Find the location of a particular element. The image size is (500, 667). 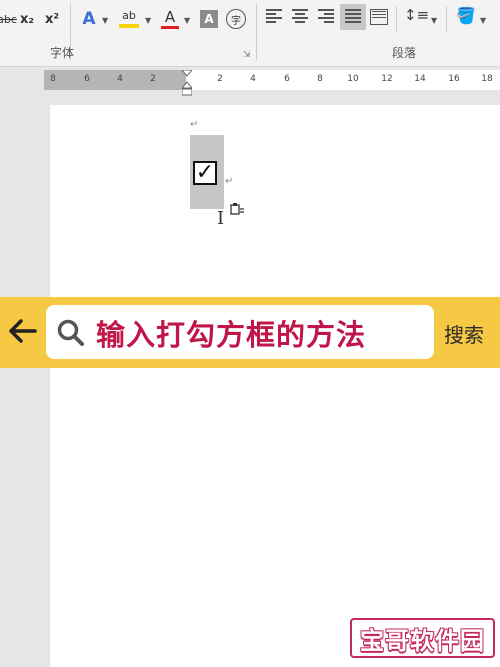

ruler-tick-label: 10 is located at coordinates (353, 79).